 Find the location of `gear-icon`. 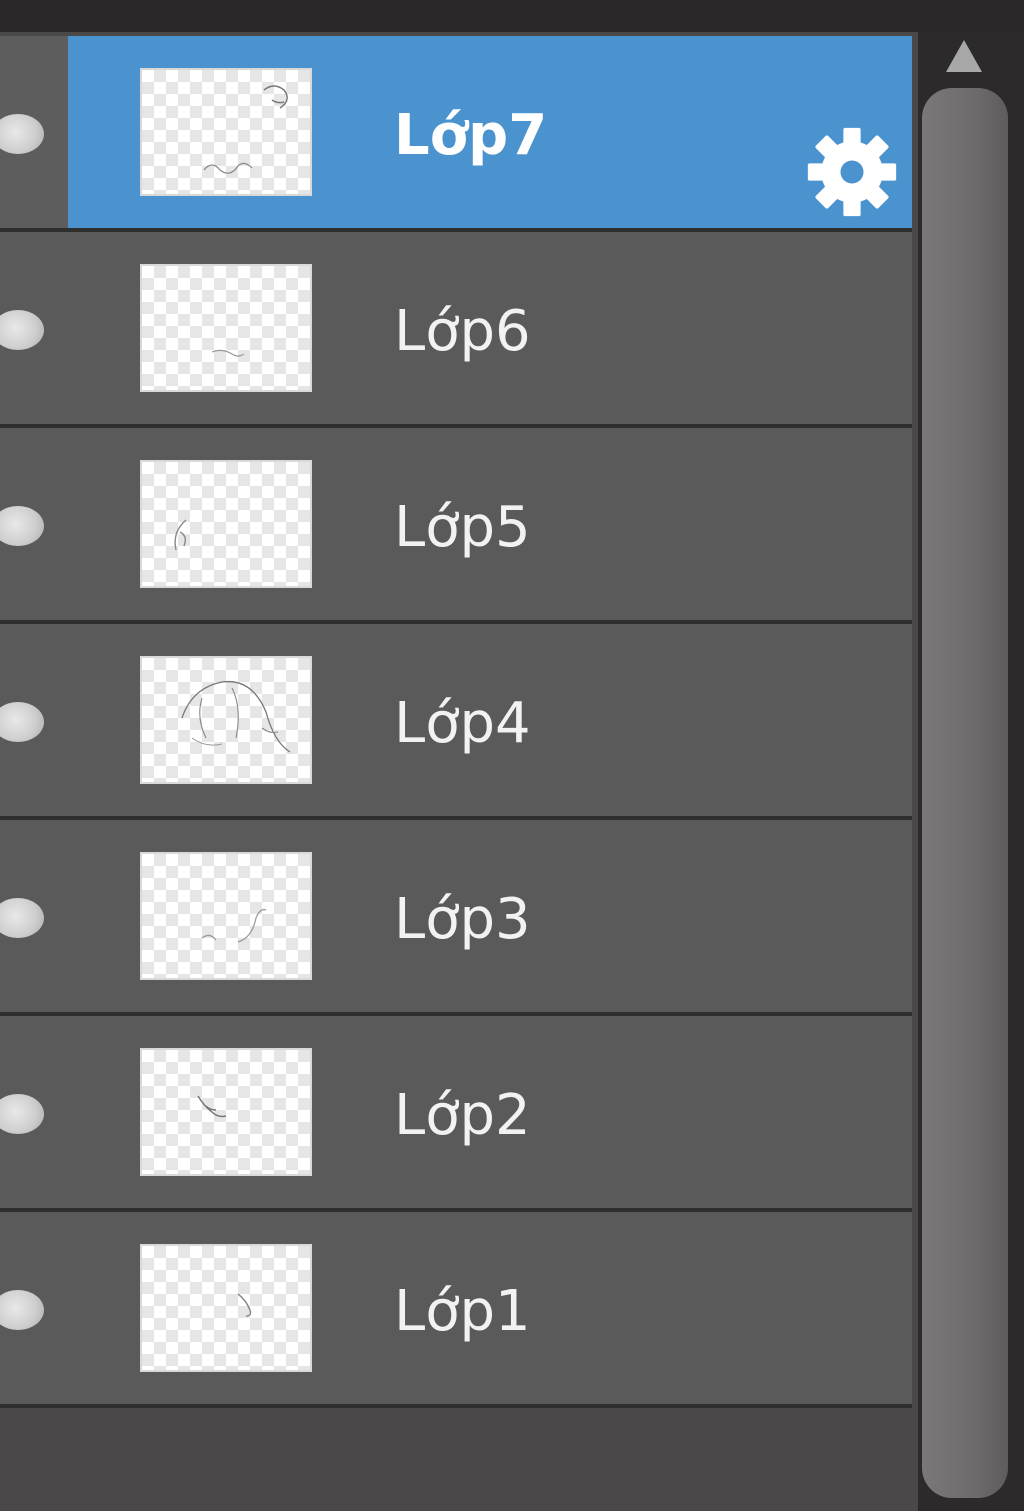

gear-icon is located at coordinates (852, 172).